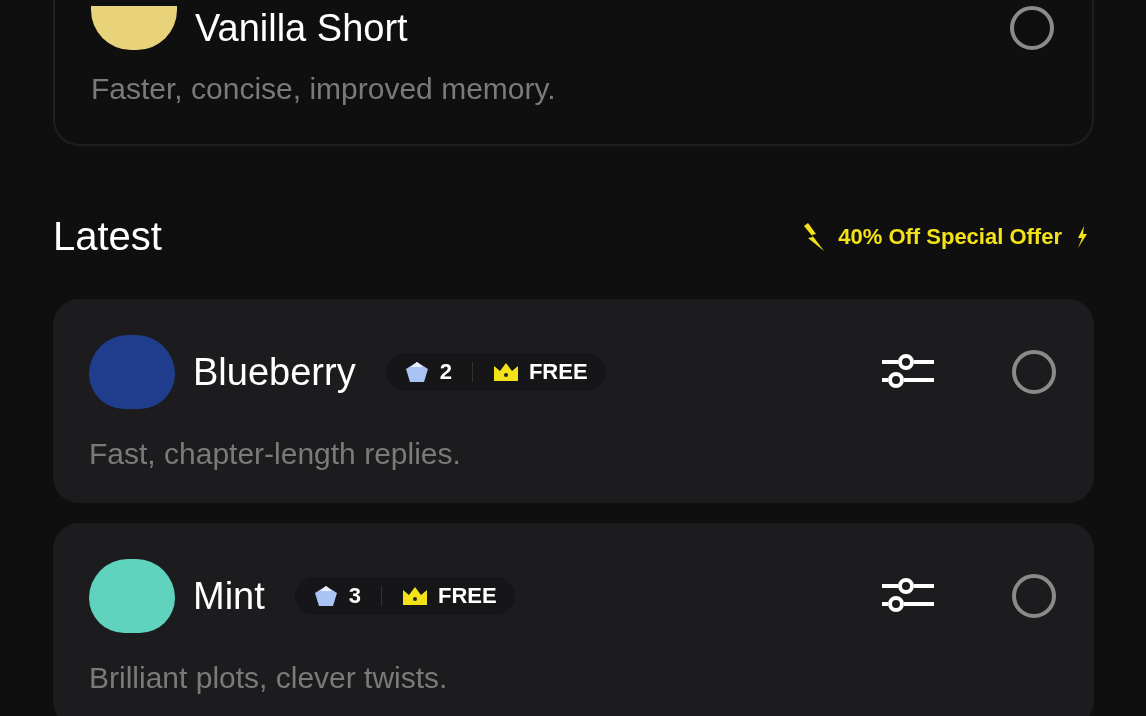 The height and width of the screenshot is (716, 1146). Describe the element at coordinates (275, 454) in the screenshot. I see `model-description: Fast, chapter-length replies.` at that location.